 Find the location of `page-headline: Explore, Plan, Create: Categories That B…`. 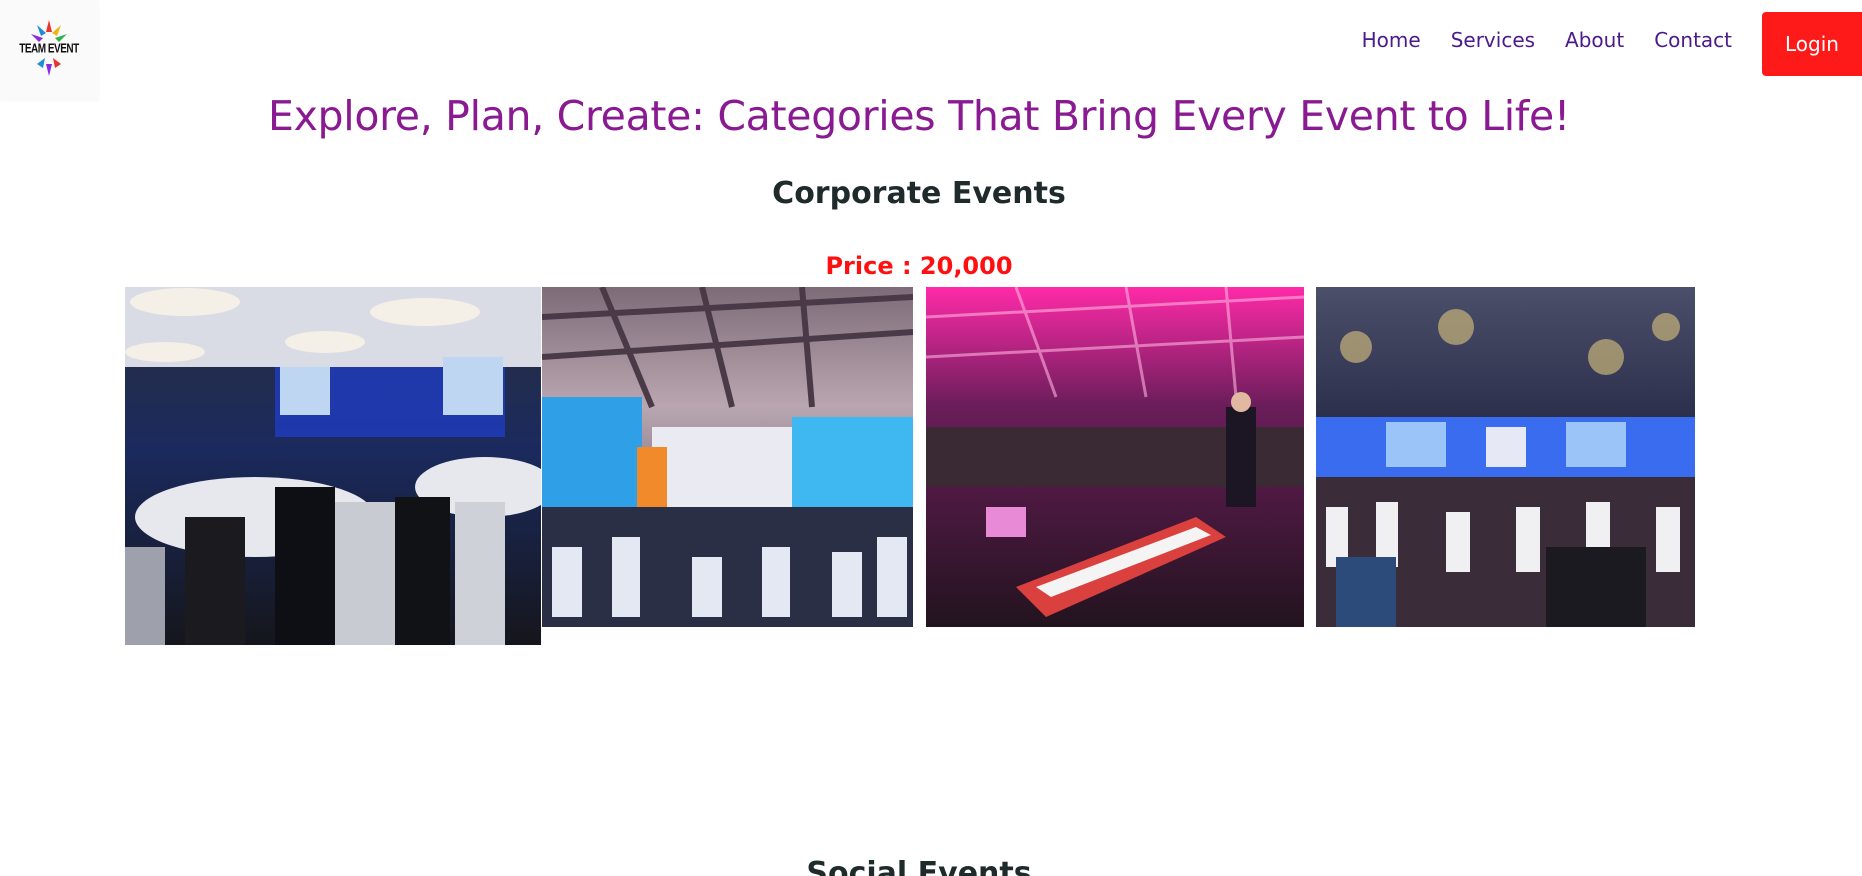

page-headline: Explore, Plan, Create: Categories That B… is located at coordinates (919, 116).